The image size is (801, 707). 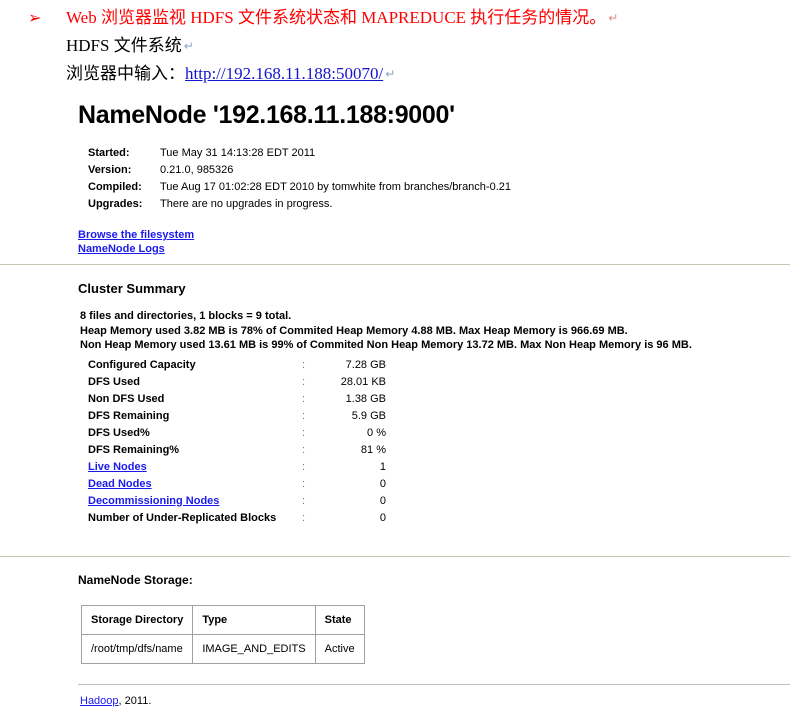 What do you see at coordinates (382, 466) in the screenshot?
I see `capacity-value: 1` at bounding box center [382, 466].